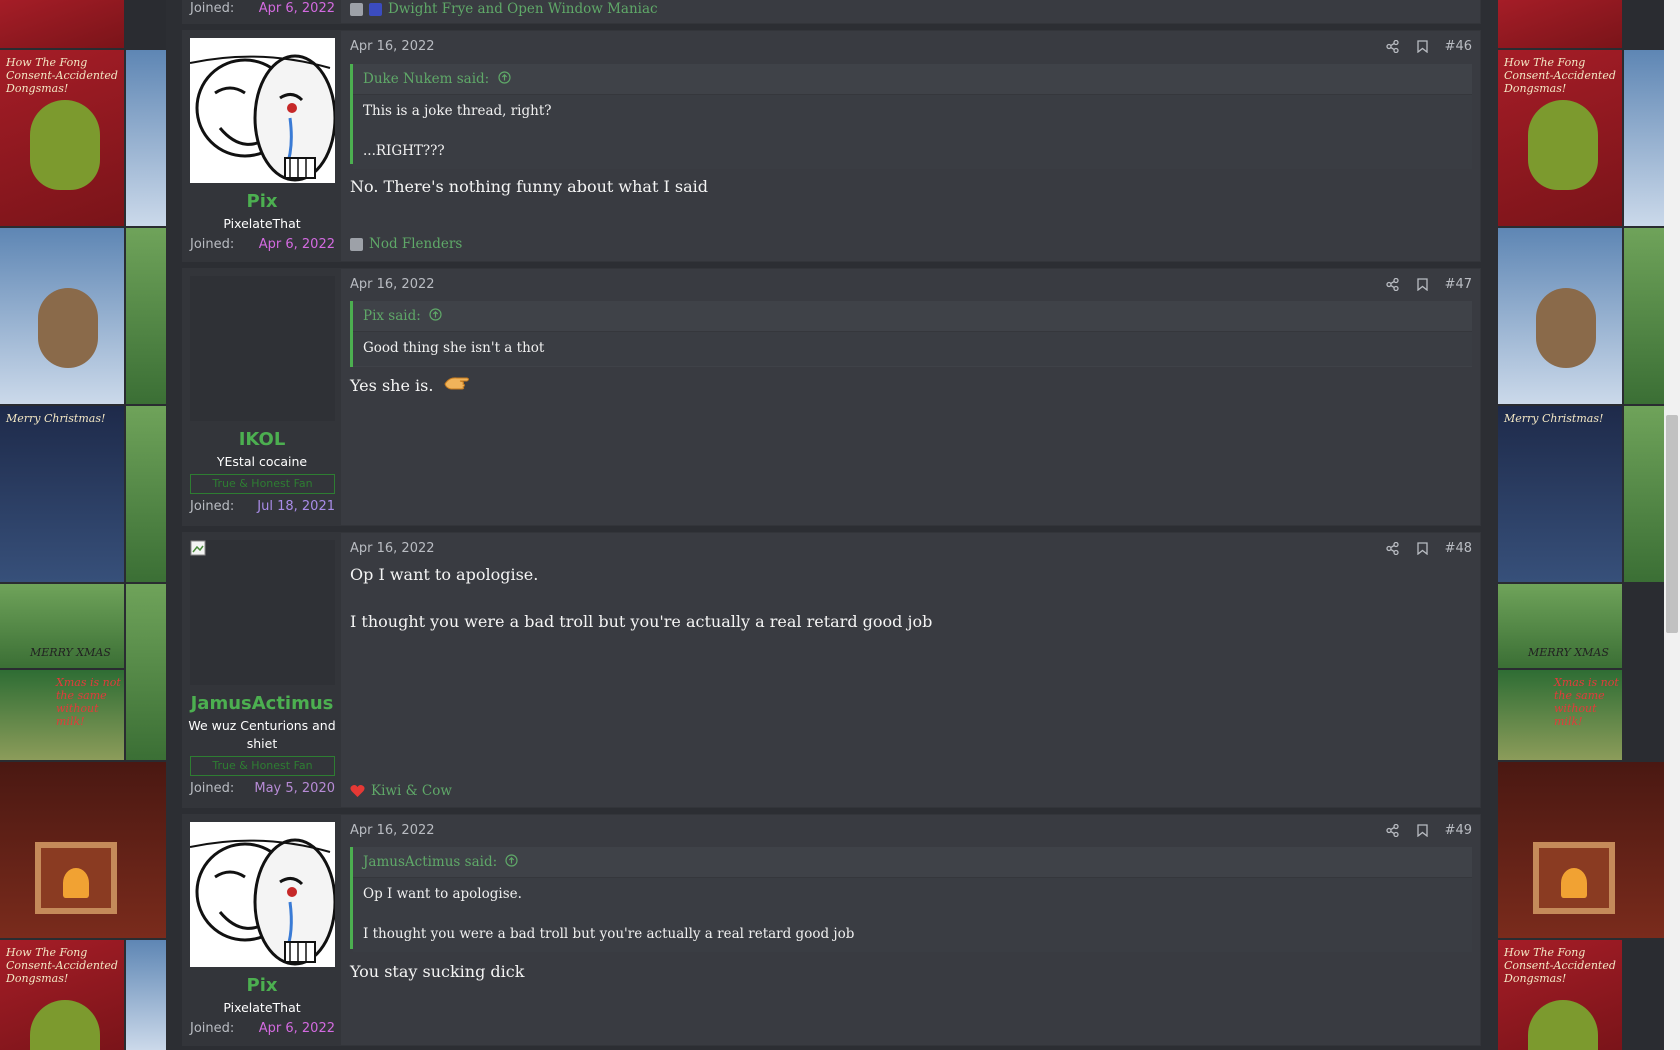 The image size is (1680, 1050). What do you see at coordinates (457, 111) in the screenshot?
I see `quote-line: This is a joke thread, right?` at bounding box center [457, 111].